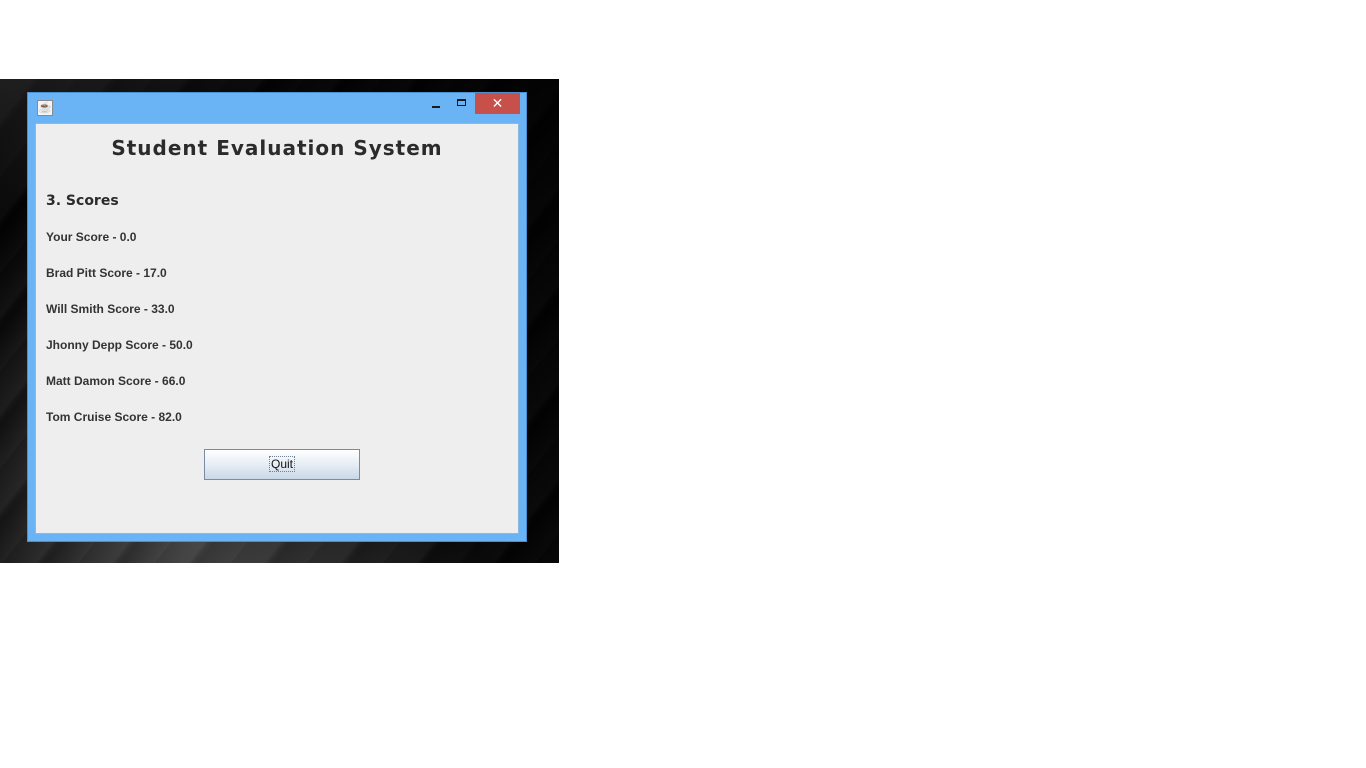 This screenshot has height=768, width=1366. I want to click on section-heading: 3. Scores, so click(82, 201).